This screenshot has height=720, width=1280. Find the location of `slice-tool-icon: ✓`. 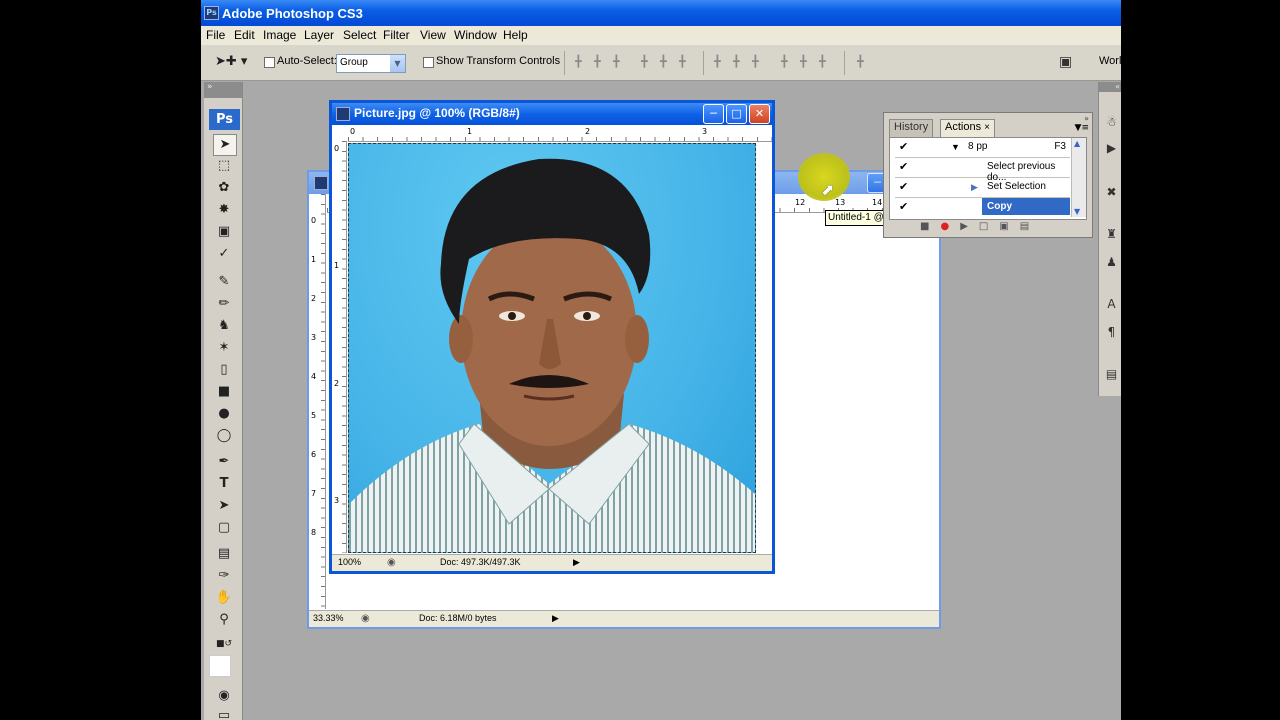

slice-tool-icon: ✓ is located at coordinates (224, 254).